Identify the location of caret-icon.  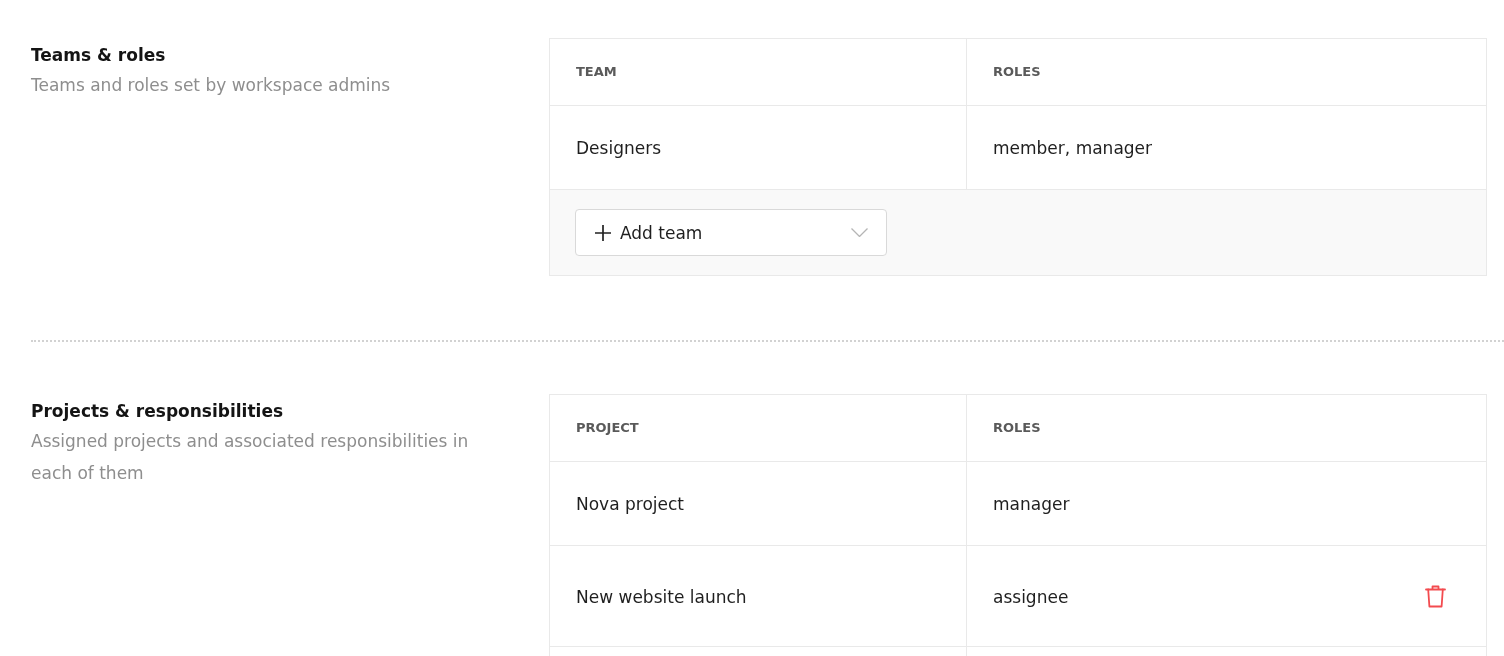
(859, 232).